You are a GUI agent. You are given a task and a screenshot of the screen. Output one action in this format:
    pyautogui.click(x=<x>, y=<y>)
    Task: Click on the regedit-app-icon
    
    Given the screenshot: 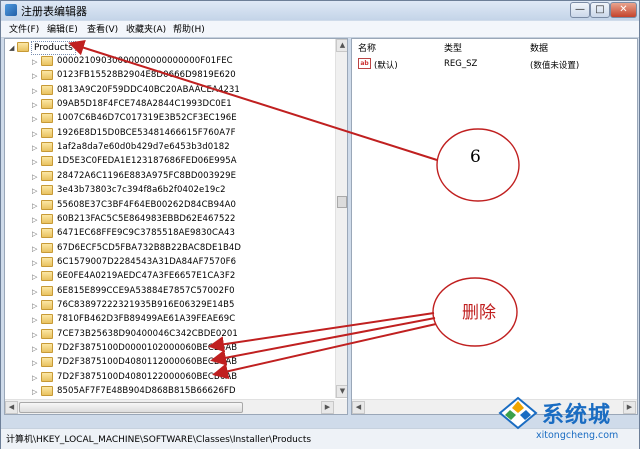 What is the action you would take?
    pyautogui.click(x=11, y=10)
    